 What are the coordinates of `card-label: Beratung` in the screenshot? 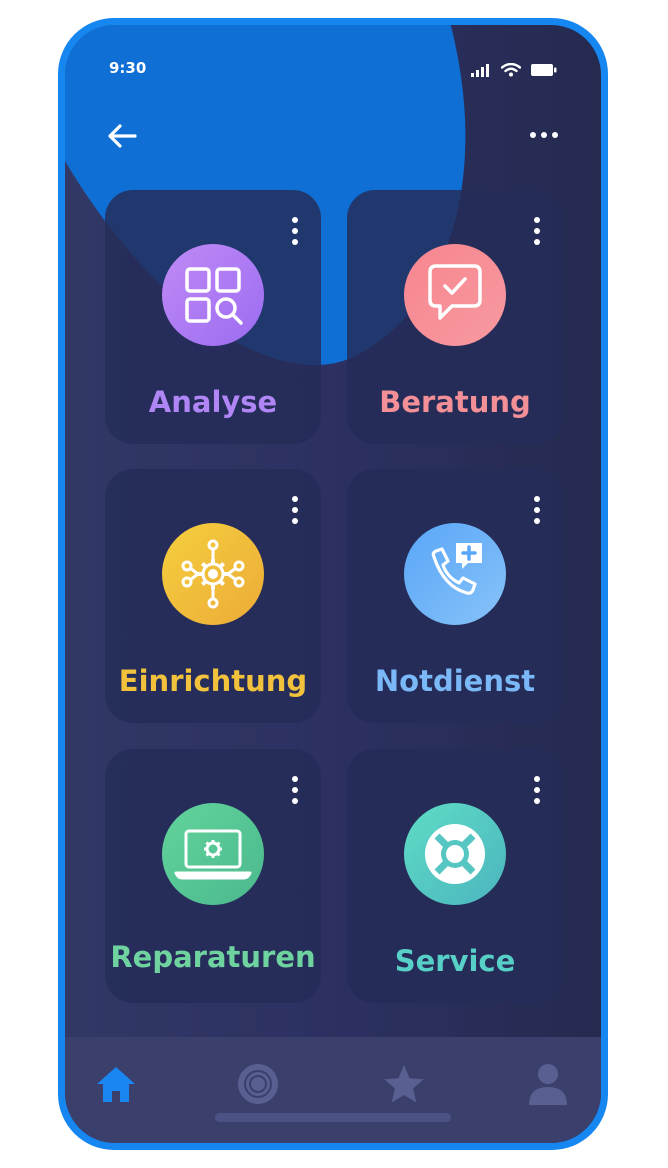 It's located at (455, 402).